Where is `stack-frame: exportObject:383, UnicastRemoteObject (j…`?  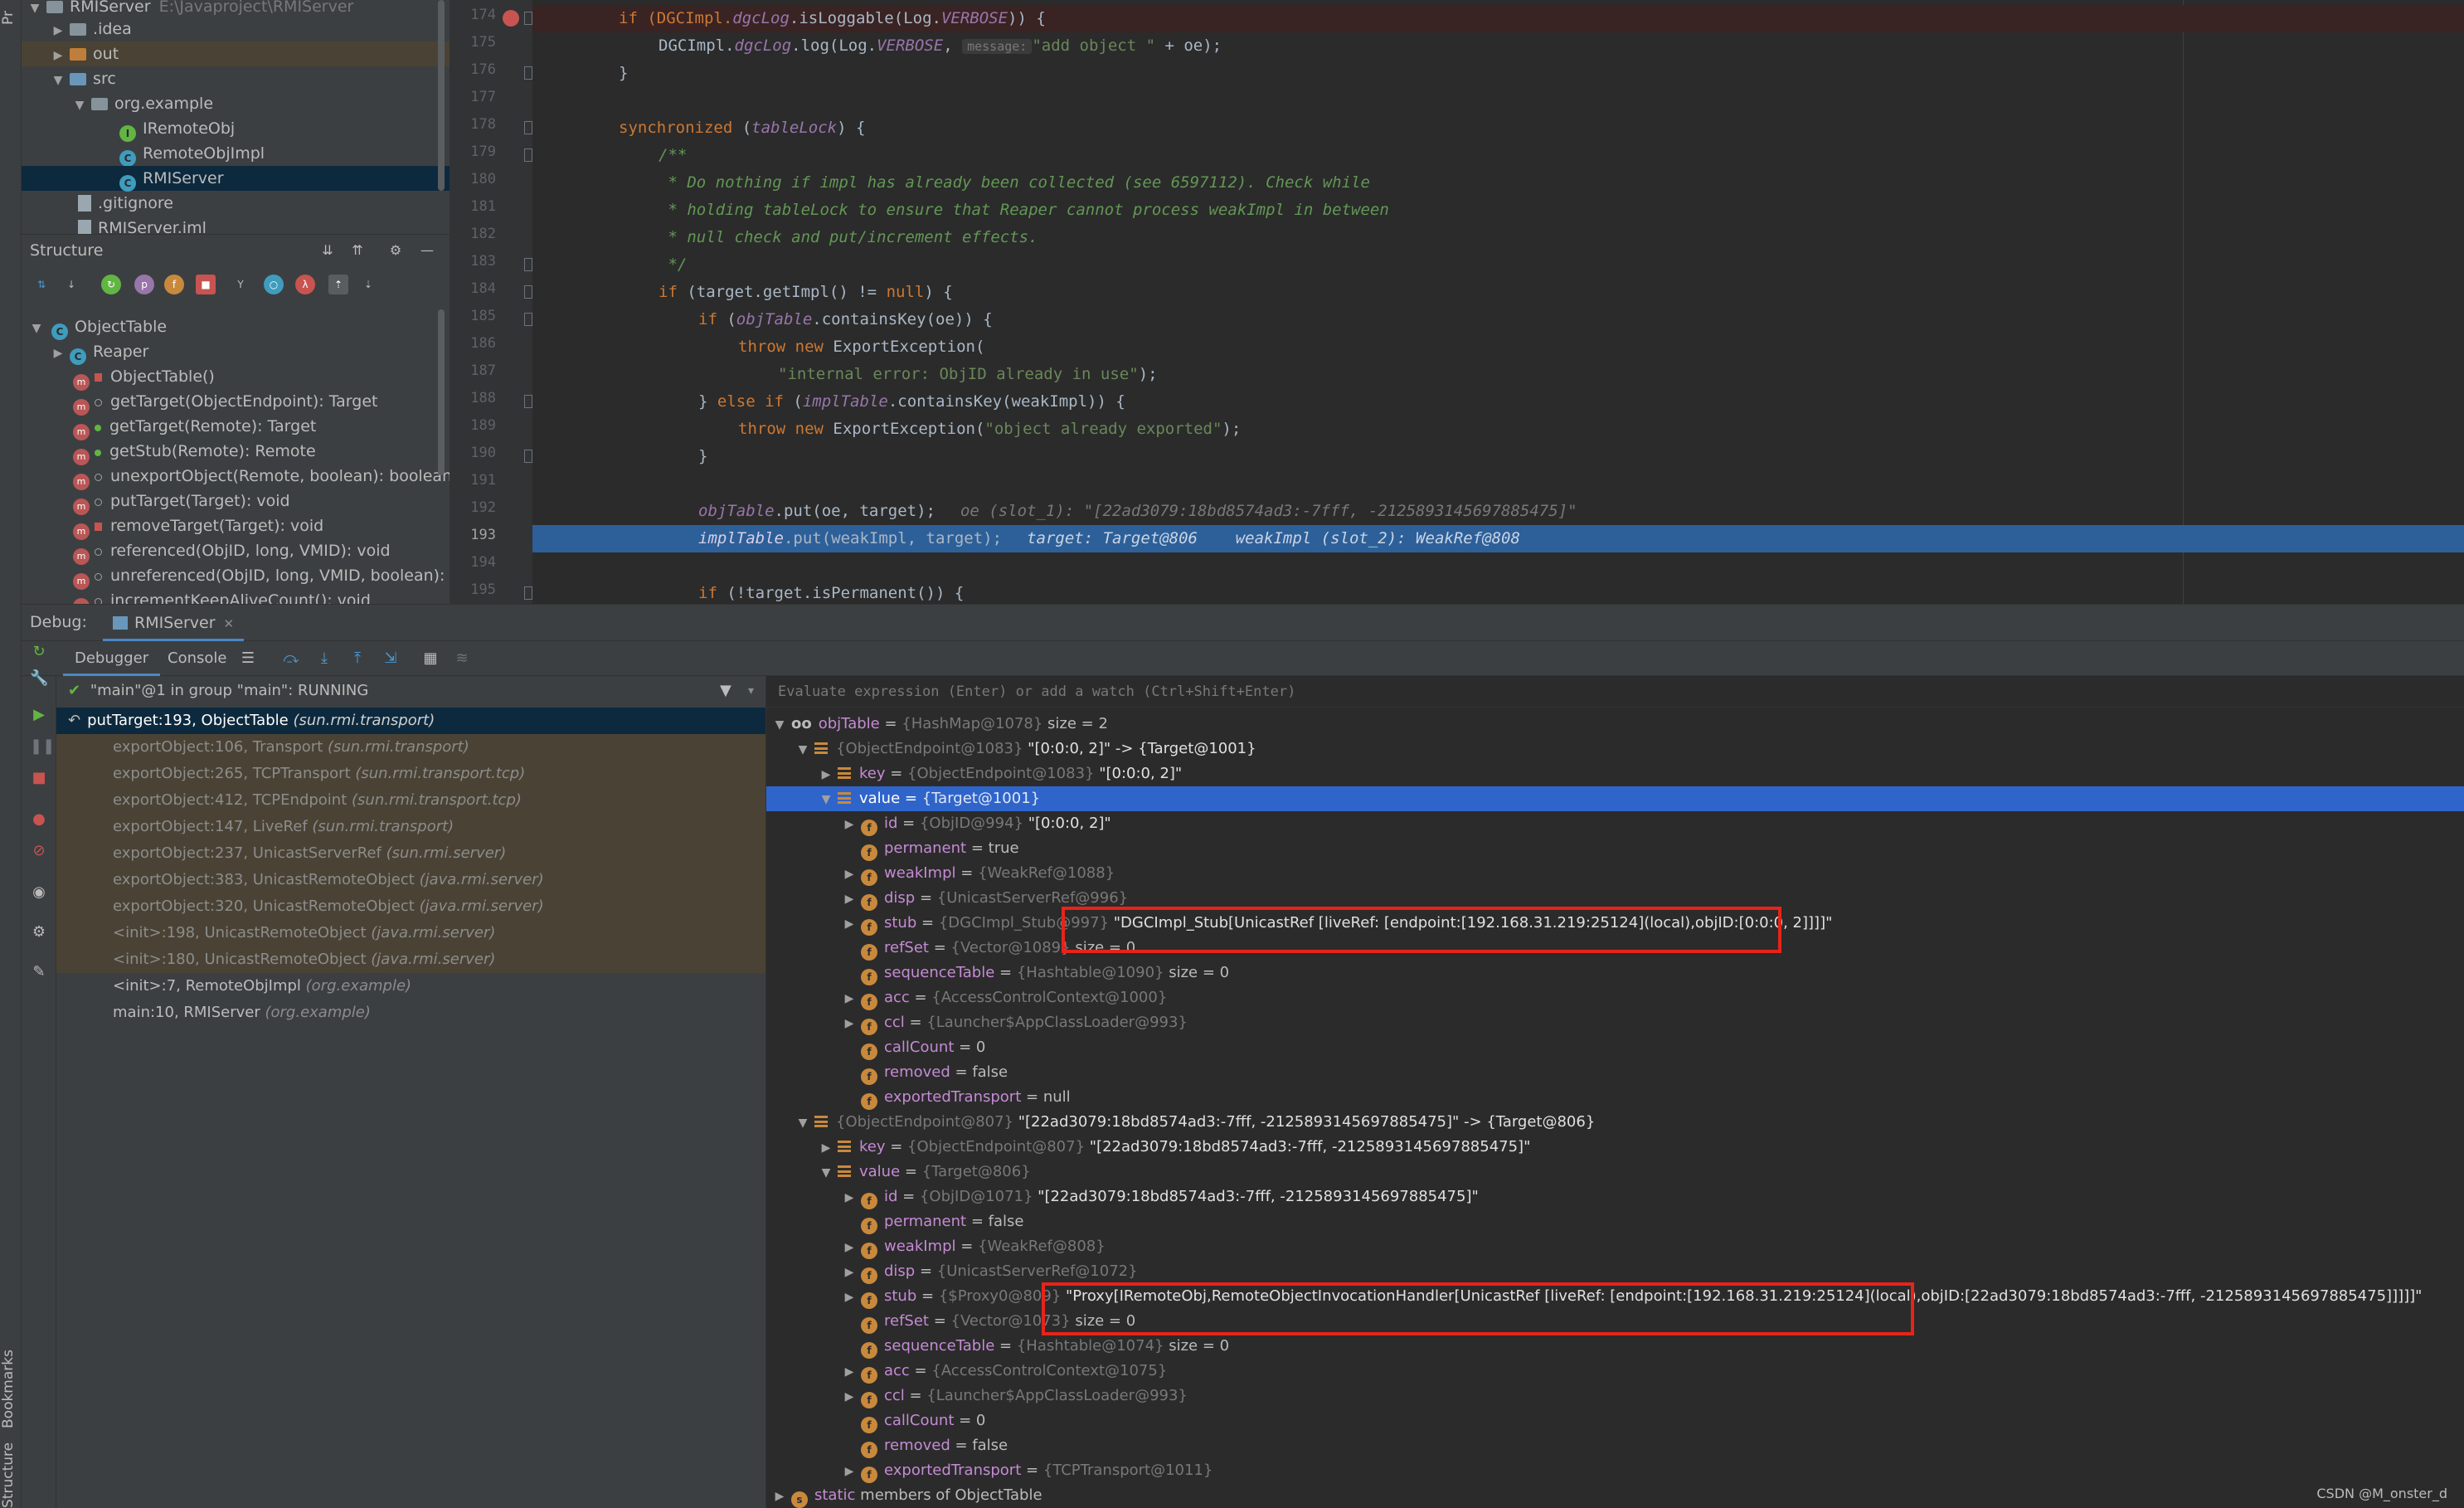 stack-frame: exportObject:383, UnicastRemoteObject (j… is located at coordinates (411, 880).